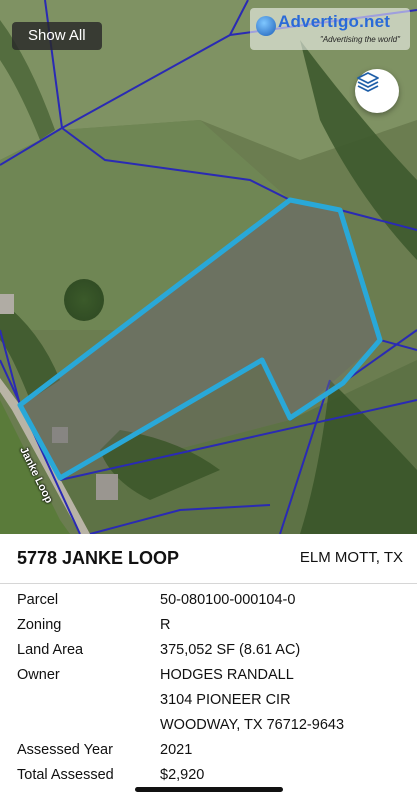 The width and height of the screenshot is (417, 800). Describe the element at coordinates (360, 39) in the screenshot. I see `watermark-tagline: "Advertising the world"` at that location.